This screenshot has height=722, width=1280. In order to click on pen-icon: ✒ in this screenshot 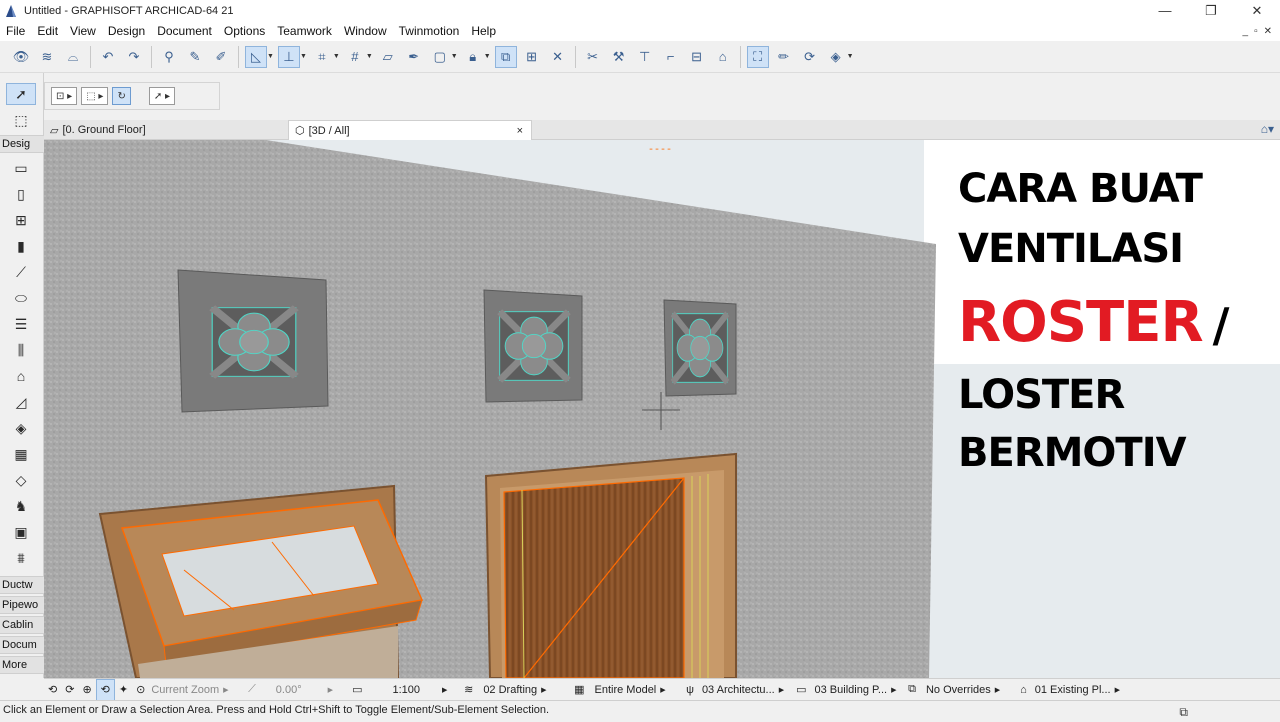, I will do `click(414, 57)`.